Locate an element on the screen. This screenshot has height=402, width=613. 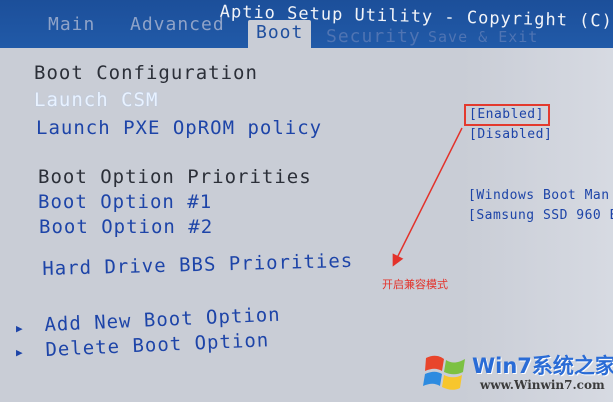
watermark: Win7系统之家 www.Winwin7.com is located at coordinates (515, 374).